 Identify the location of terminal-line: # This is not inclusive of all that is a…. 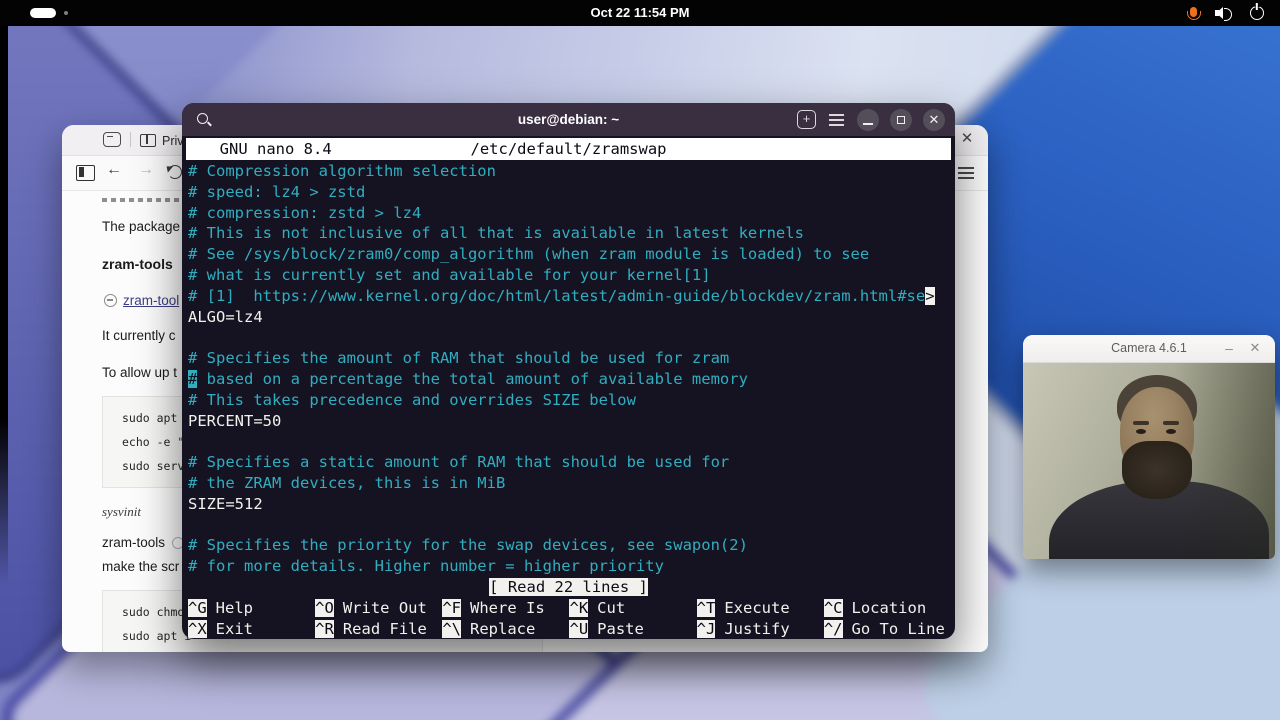
(496, 233).